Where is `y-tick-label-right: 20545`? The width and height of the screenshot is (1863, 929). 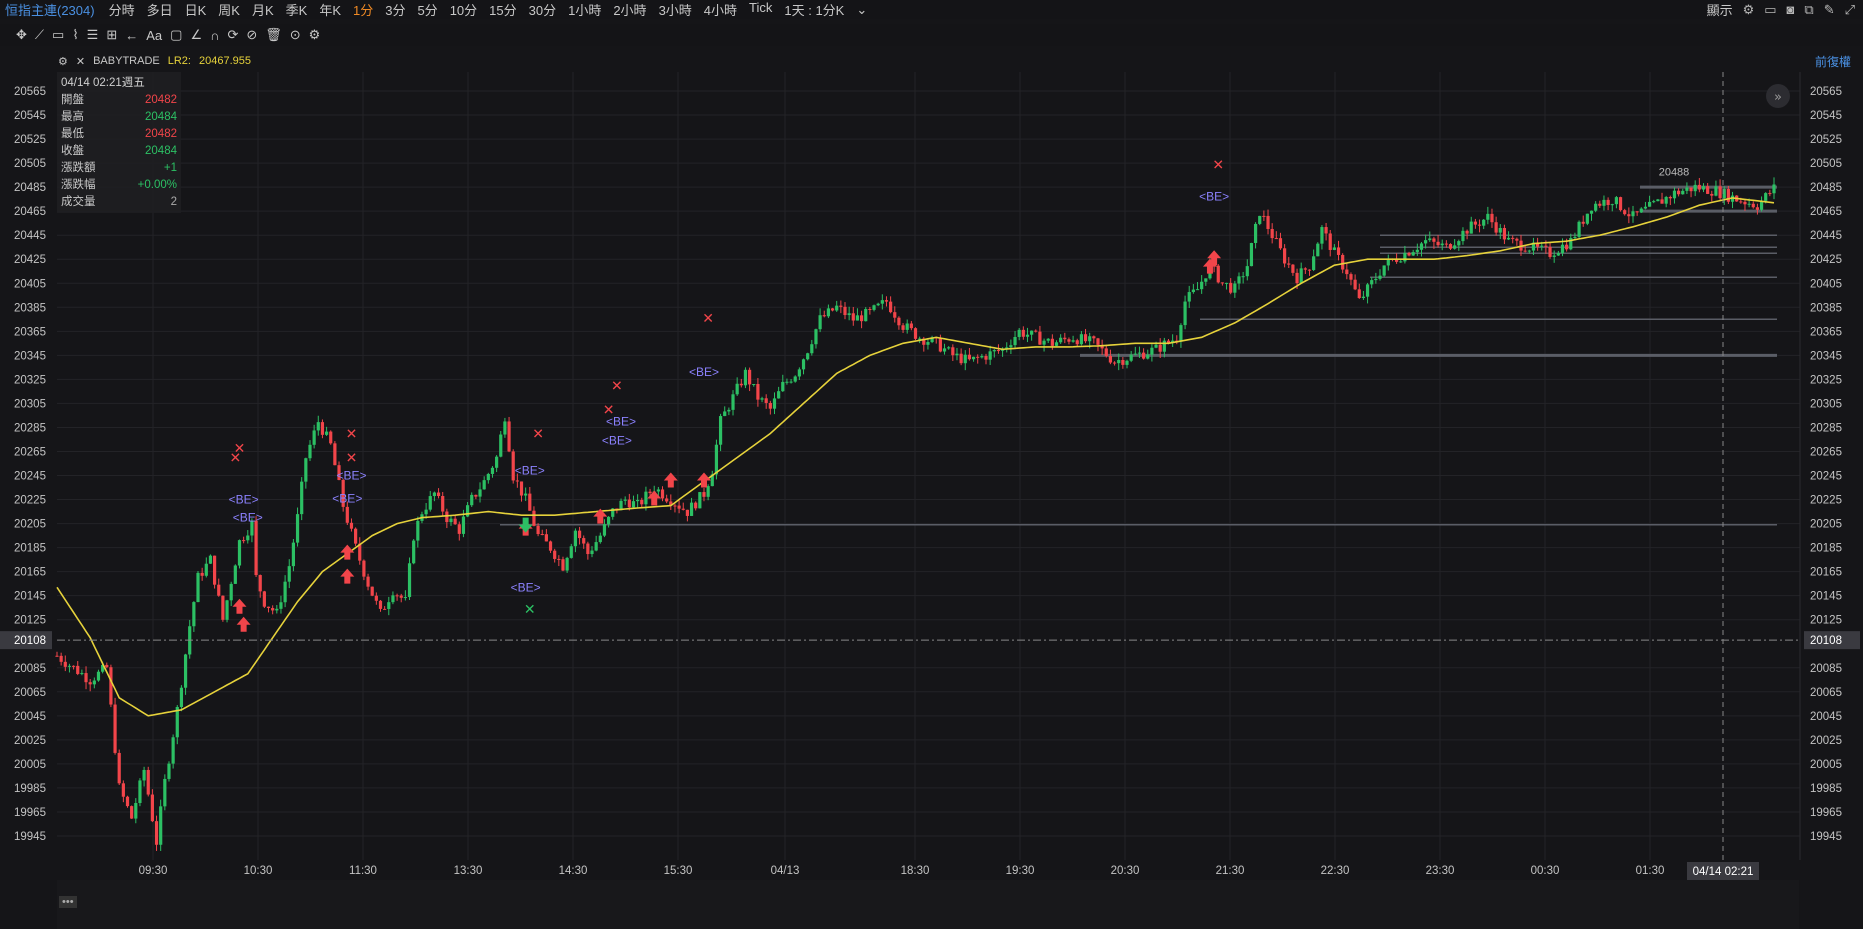
y-tick-label-right: 20545 is located at coordinates (1826, 116).